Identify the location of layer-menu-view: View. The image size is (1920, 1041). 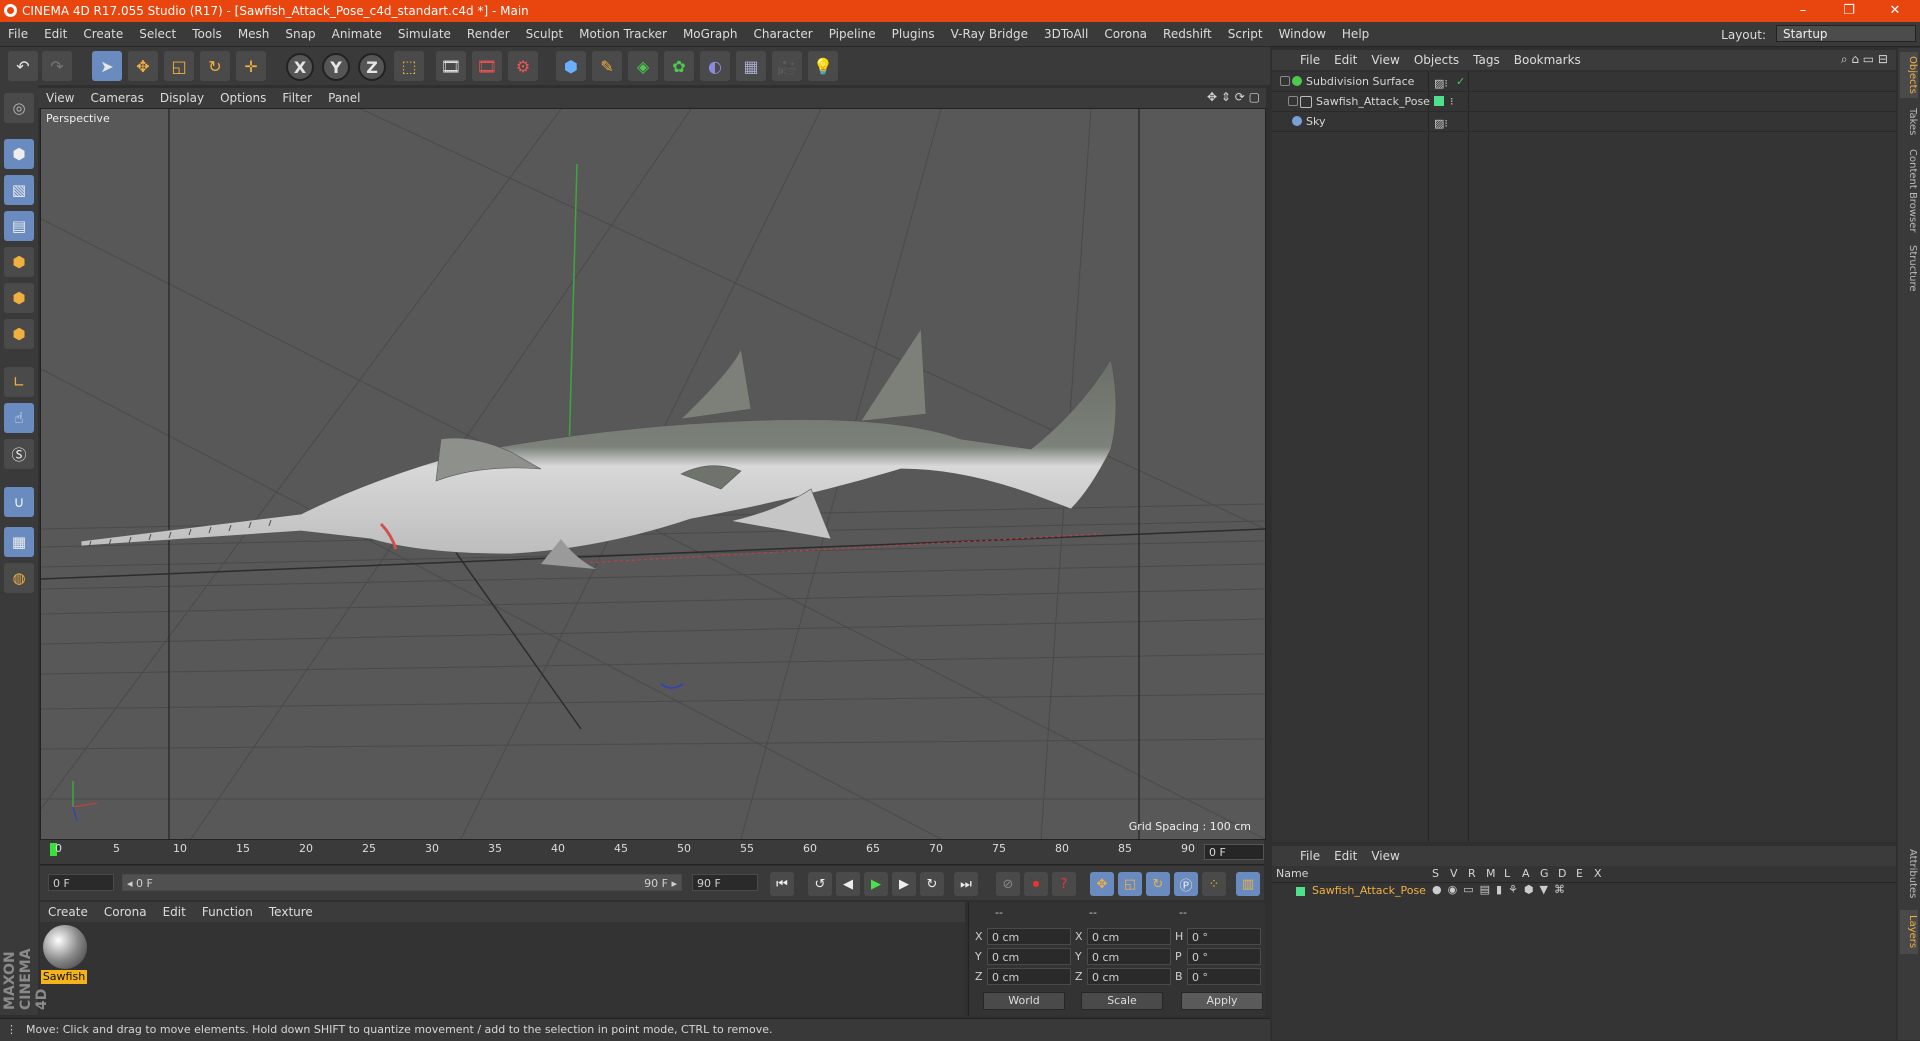
(1385, 856).